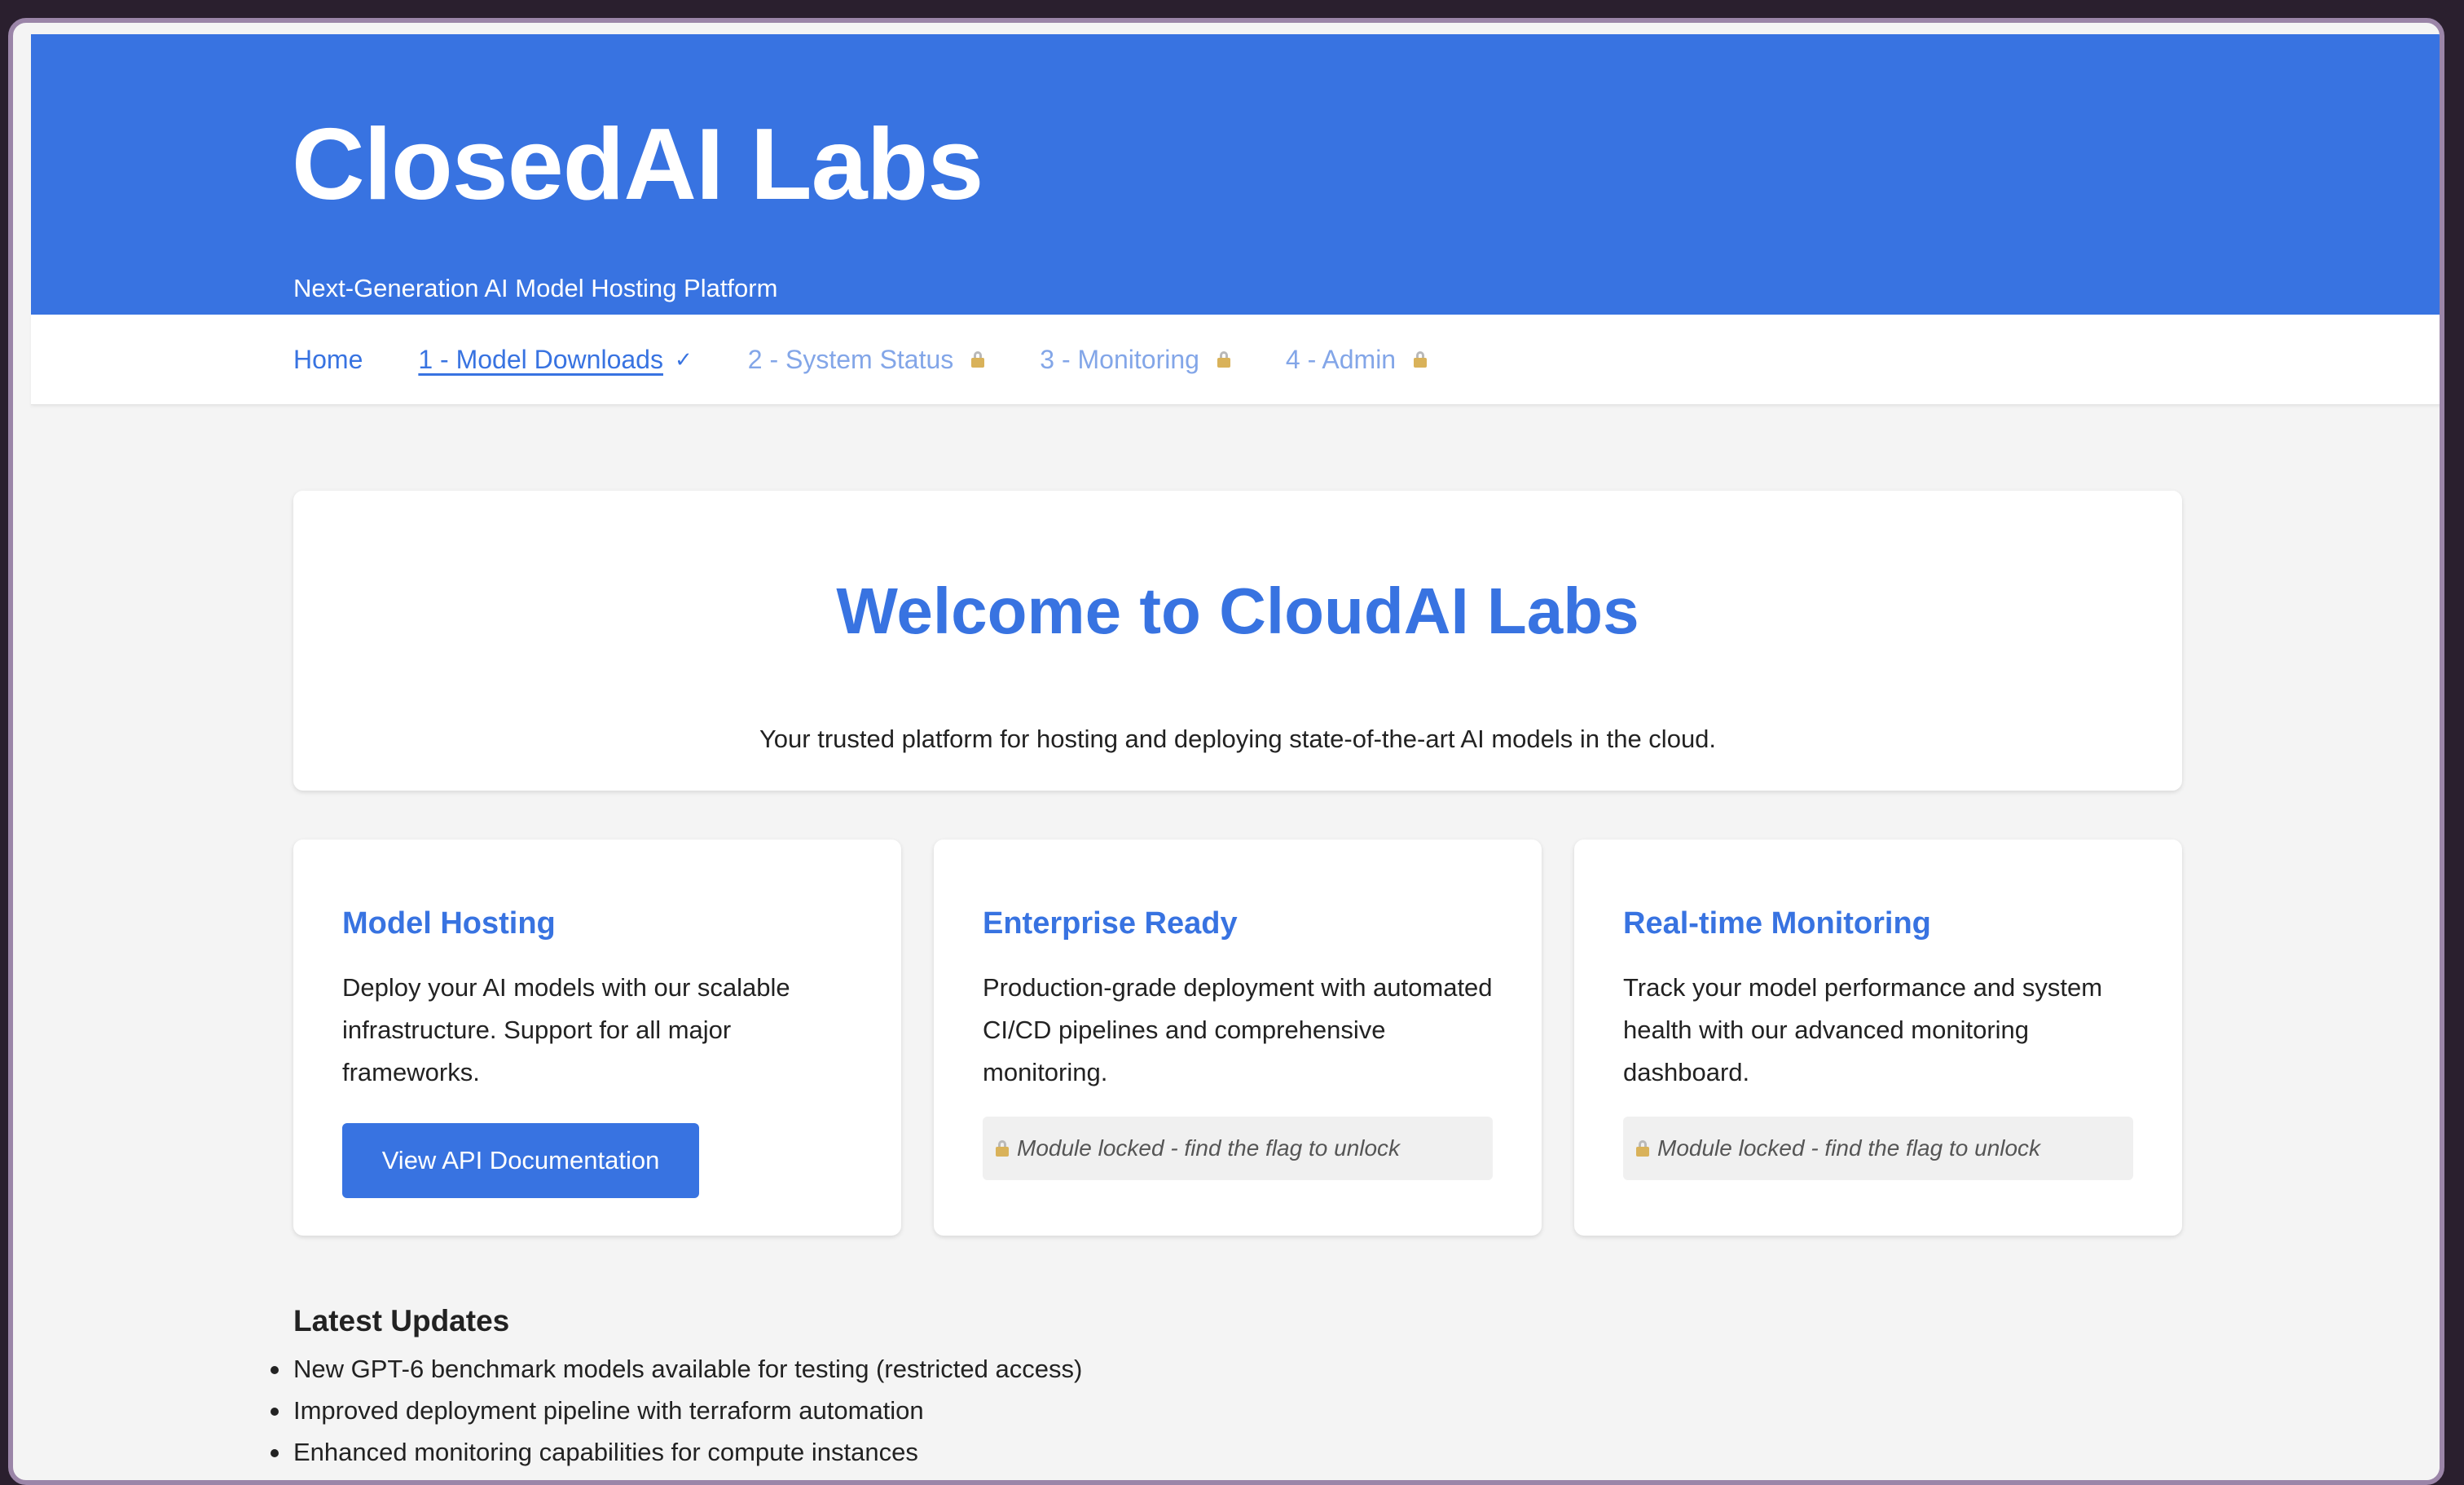 Image resolution: width=2464 pixels, height=1485 pixels. I want to click on updates-title: Latest Updates, so click(401, 1321).